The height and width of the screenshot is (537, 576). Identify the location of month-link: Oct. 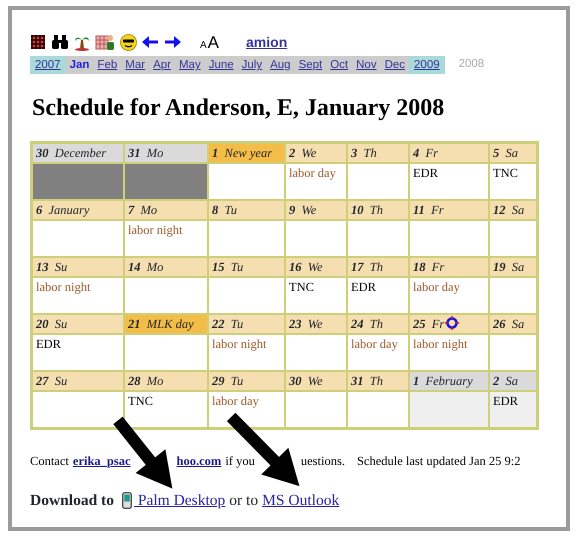
(339, 65).